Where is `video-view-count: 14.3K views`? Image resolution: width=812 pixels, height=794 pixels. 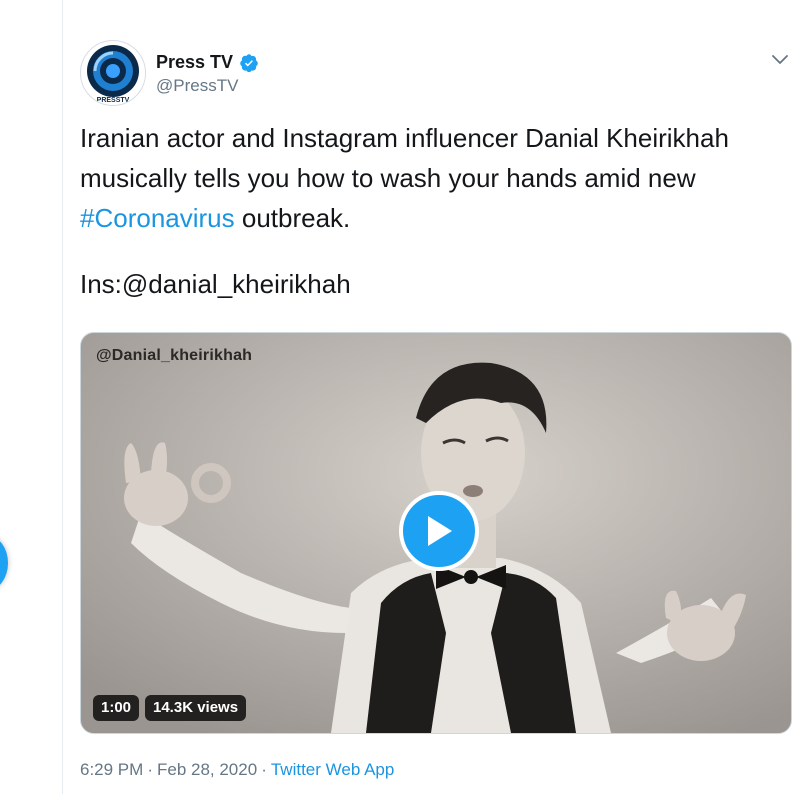 video-view-count: 14.3K views is located at coordinates (196, 708).